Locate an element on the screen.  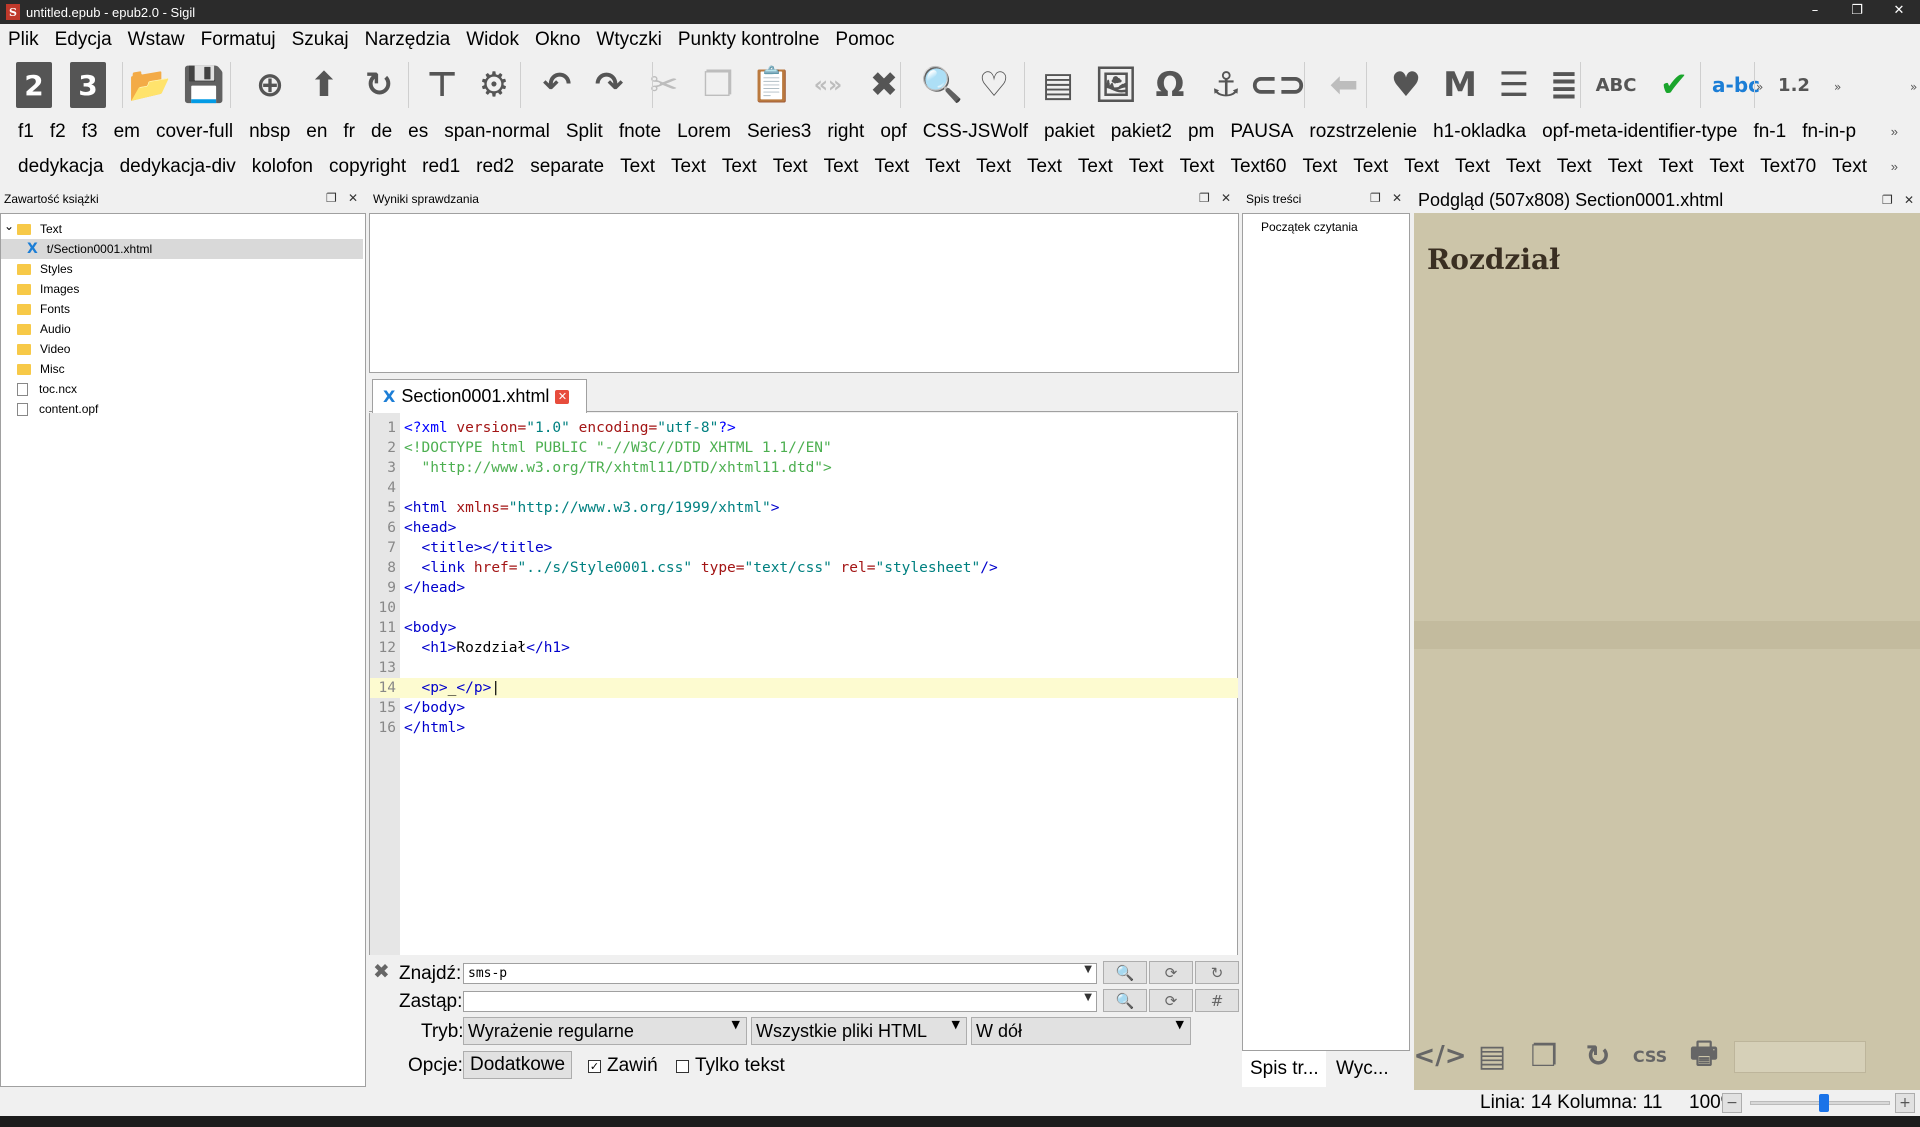
tree-item: toc.ncx is located at coordinates (182, 389).